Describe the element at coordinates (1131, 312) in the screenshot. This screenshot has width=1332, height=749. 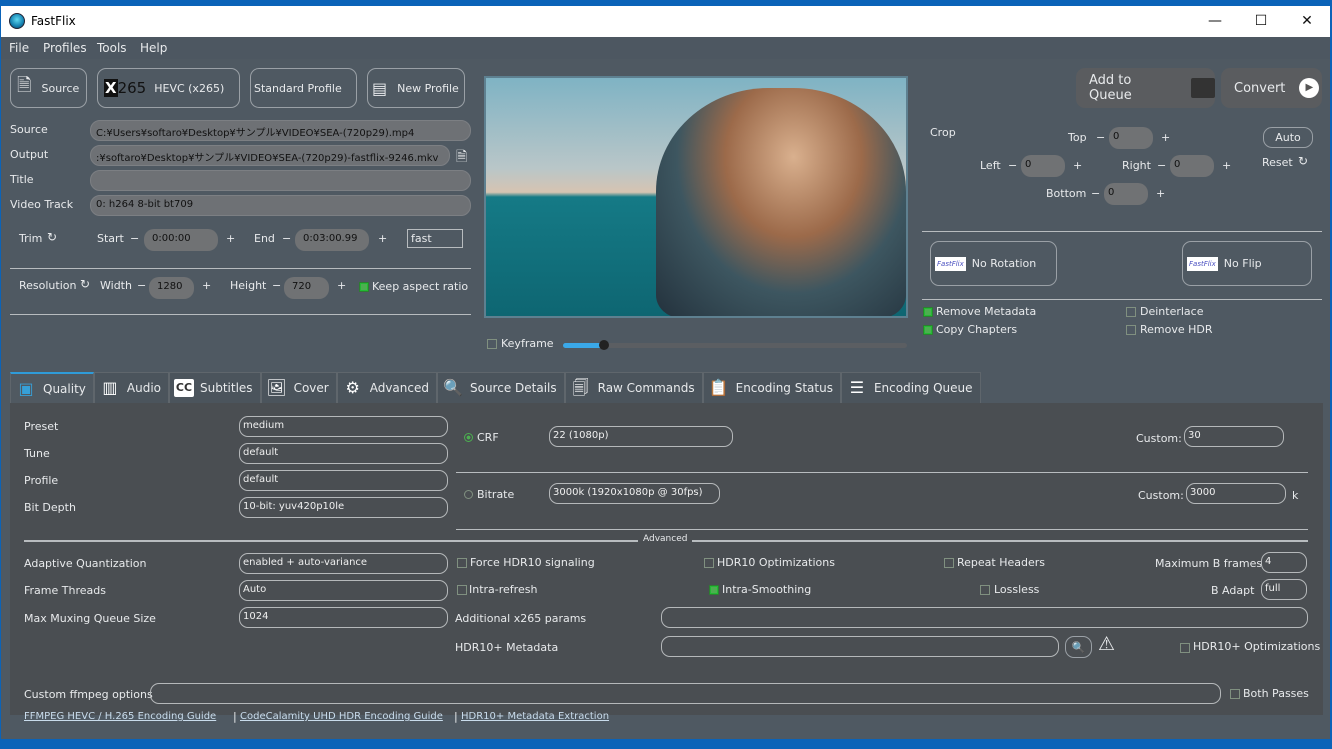
I see `deinterlace-checkbox` at that location.